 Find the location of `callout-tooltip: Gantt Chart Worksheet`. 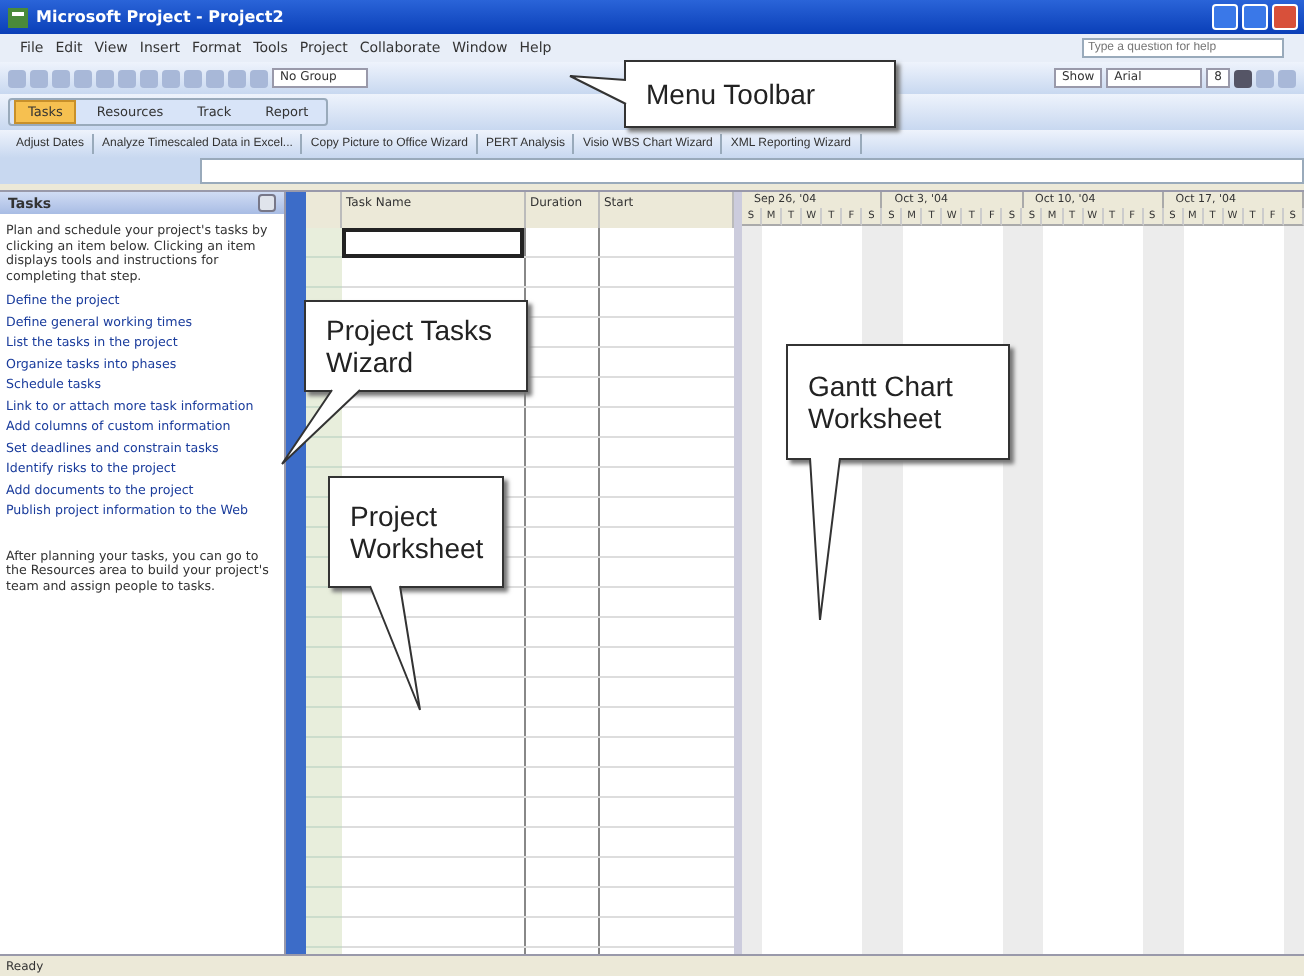

callout-tooltip: Gantt Chart Worksheet is located at coordinates (898, 402).